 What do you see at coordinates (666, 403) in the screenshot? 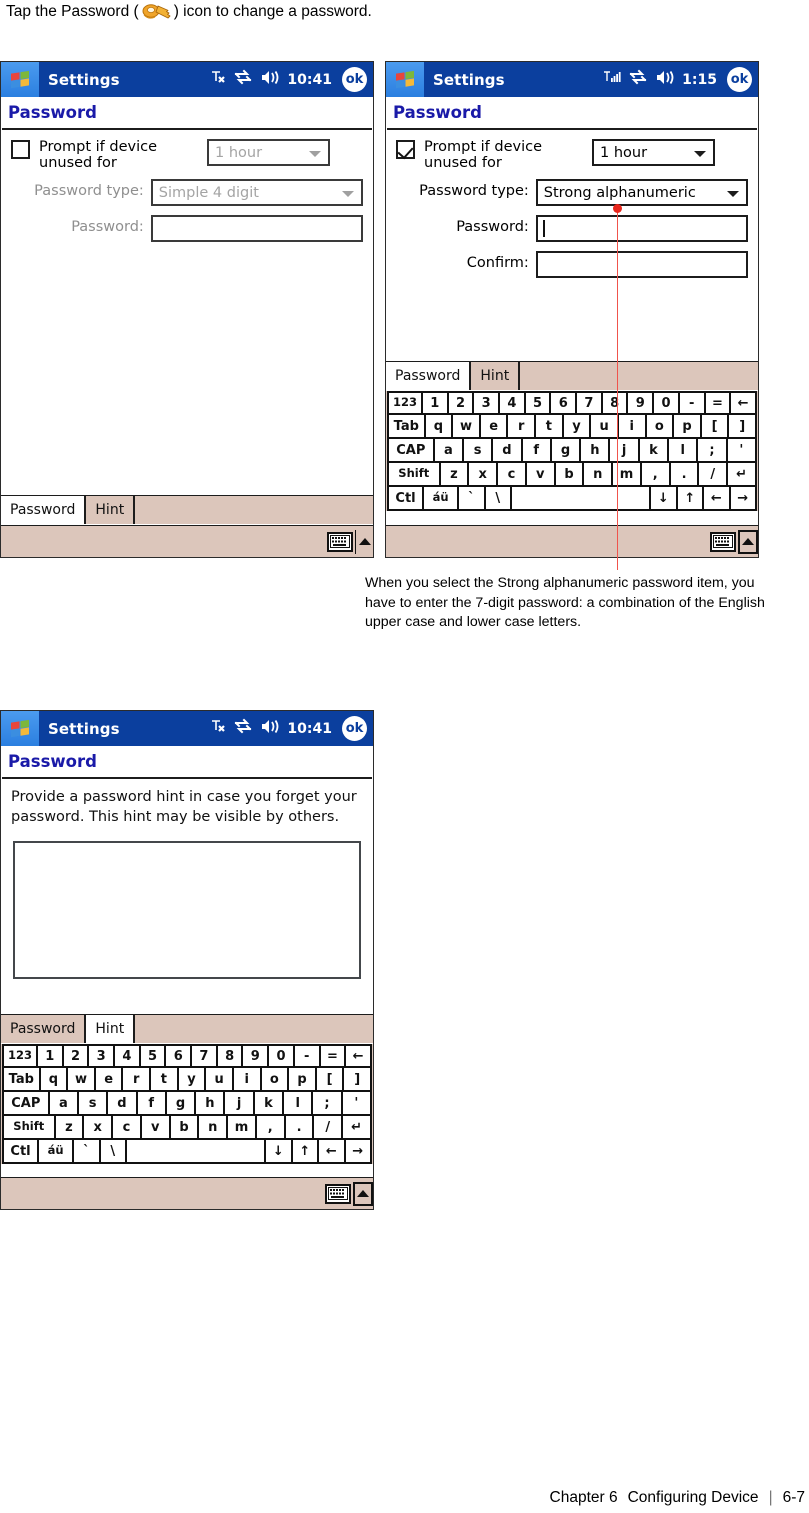
I see `key-0: 0` at bounding box center [666, 403].